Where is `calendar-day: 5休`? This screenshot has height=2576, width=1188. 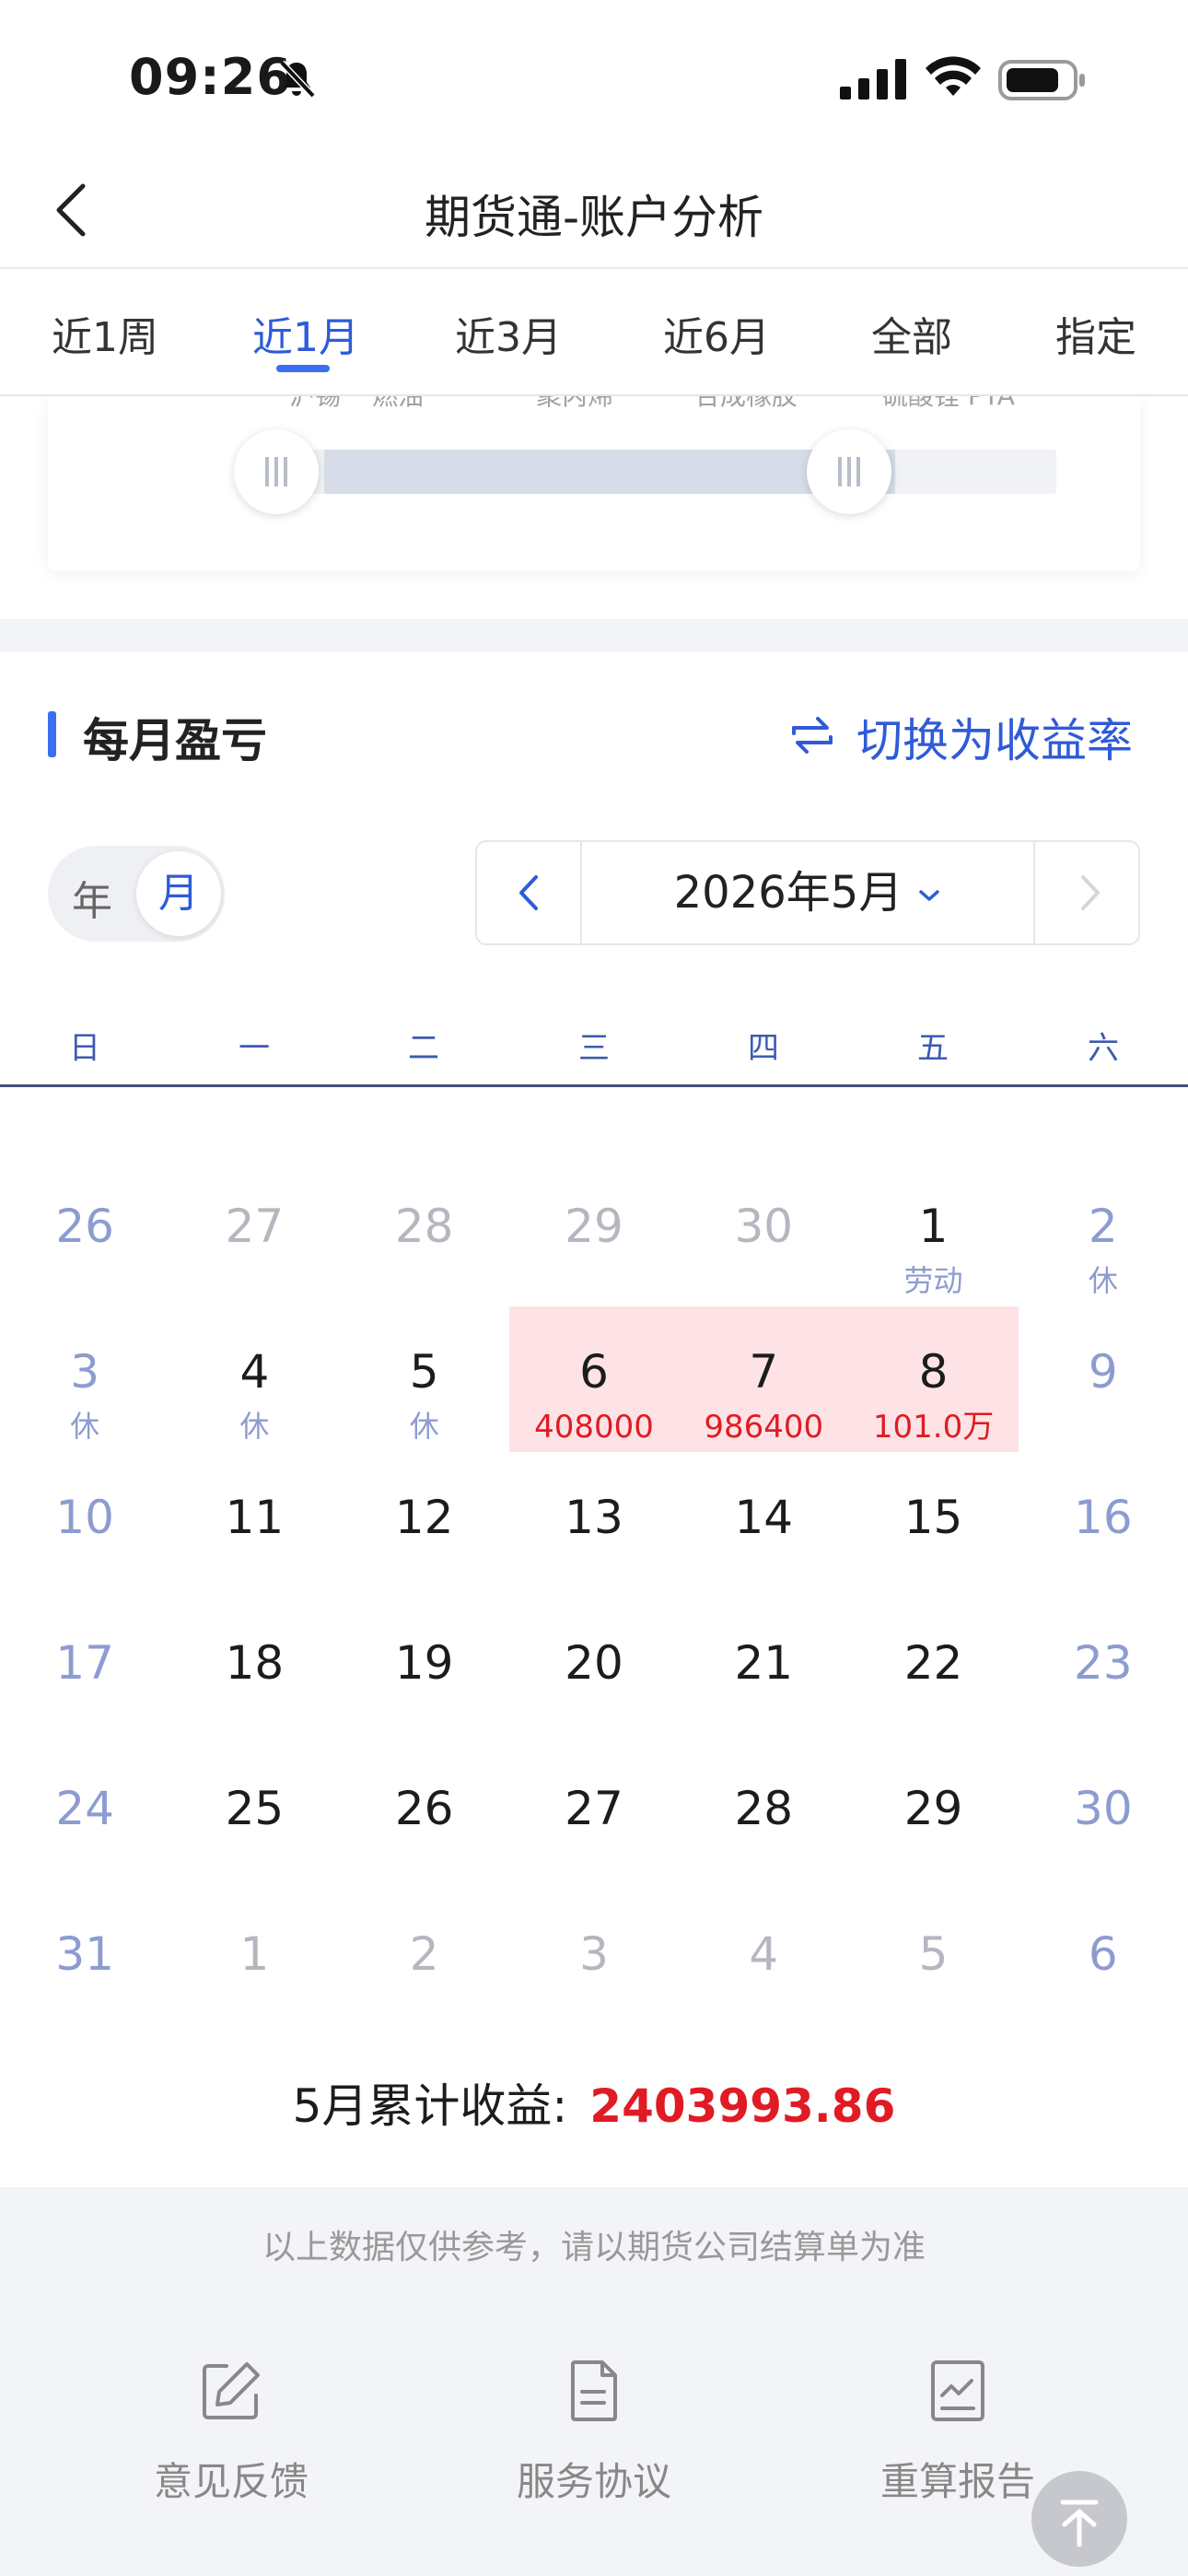
calendar-day: 5休 is located at coordinates (424, 1372).